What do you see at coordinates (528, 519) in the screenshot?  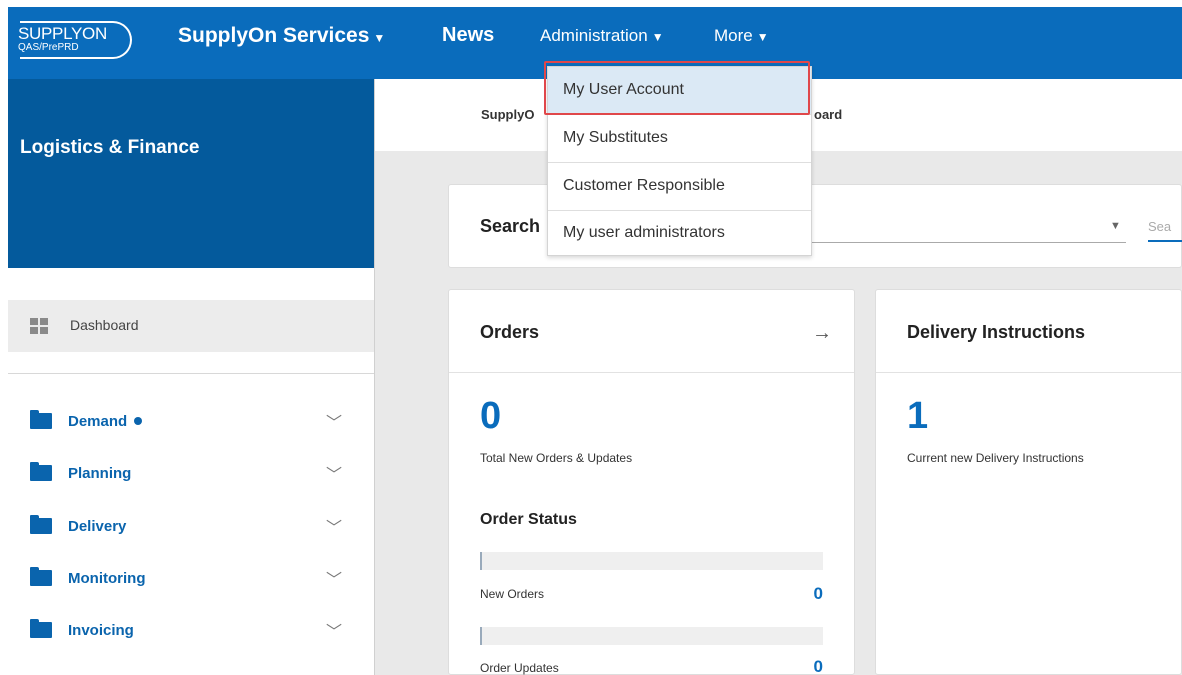 I see `order-status-title: Order Status` at bounding box center [528, 519].